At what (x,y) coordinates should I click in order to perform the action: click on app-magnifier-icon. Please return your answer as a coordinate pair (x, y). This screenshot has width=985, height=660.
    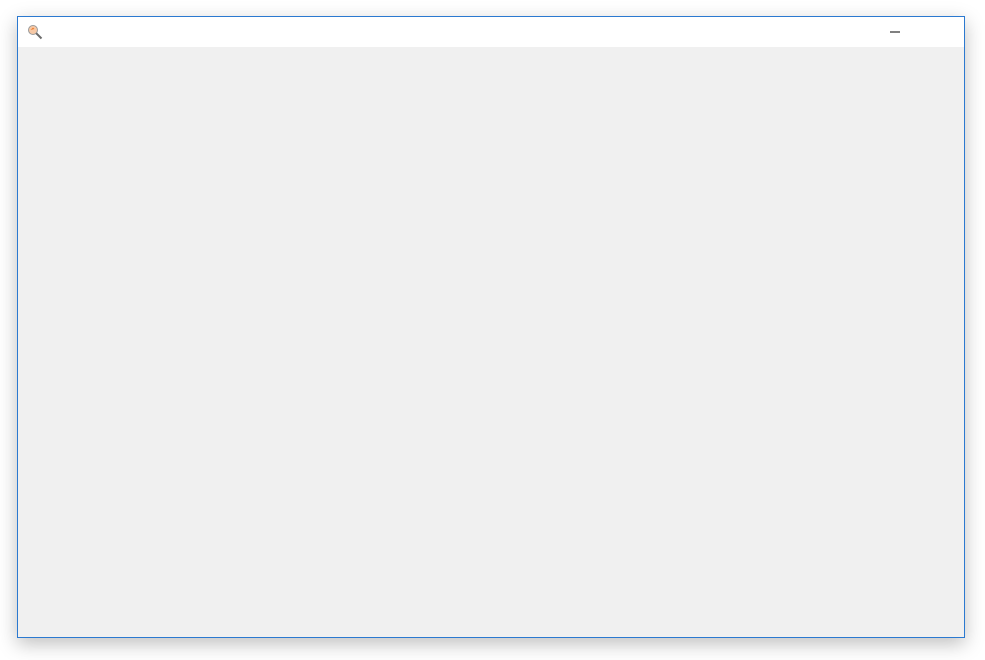
    Looking at the image, I should click on (35, 32).